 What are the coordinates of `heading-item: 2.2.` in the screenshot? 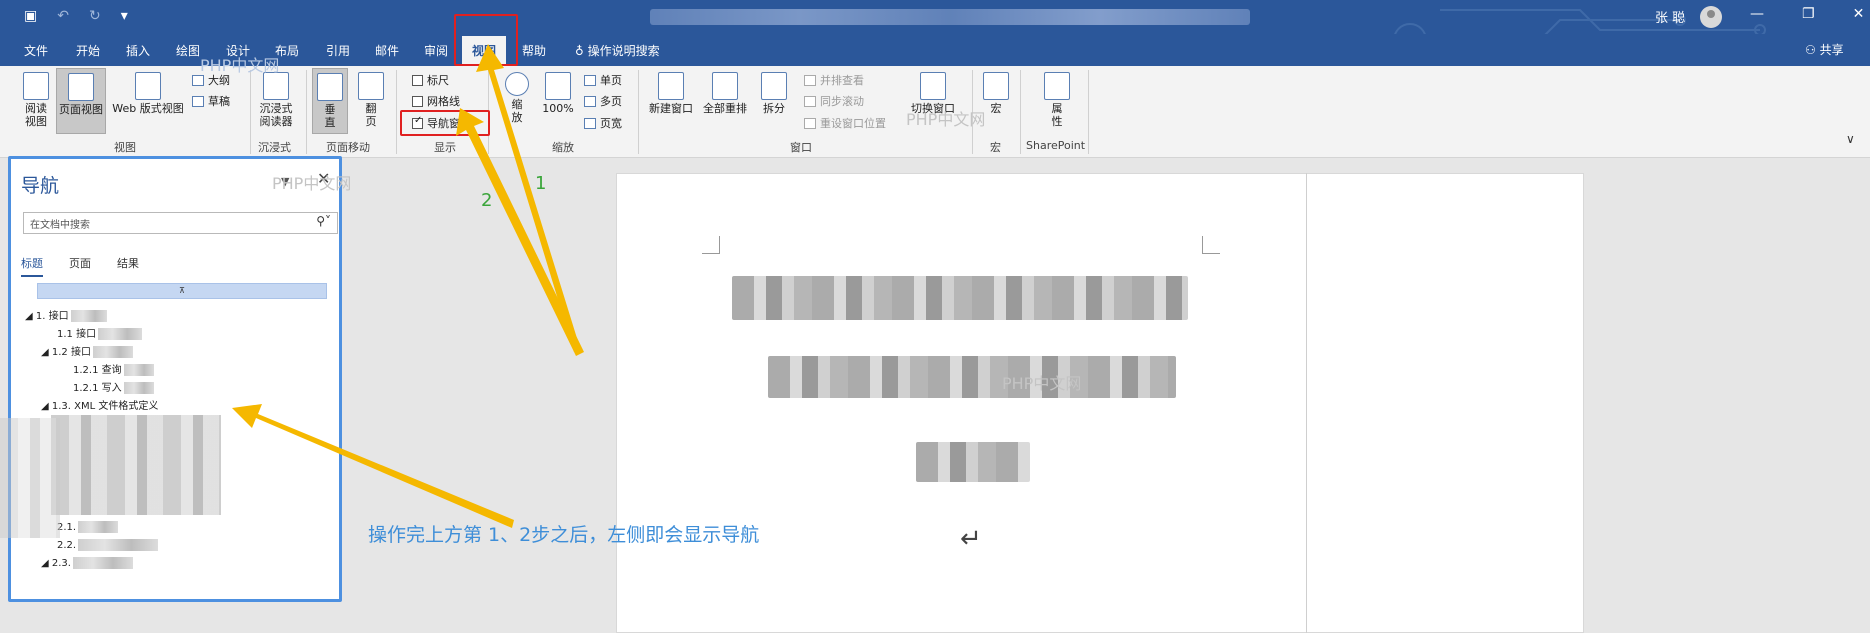 It's located at (108, 545).